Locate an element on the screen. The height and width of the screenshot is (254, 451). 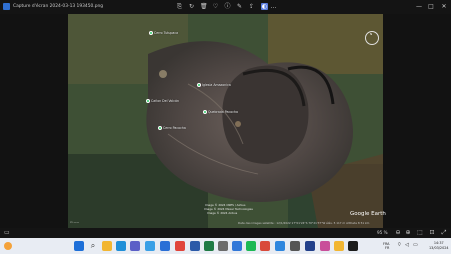
maximize-button: □ is located at coordinates (431, 6).